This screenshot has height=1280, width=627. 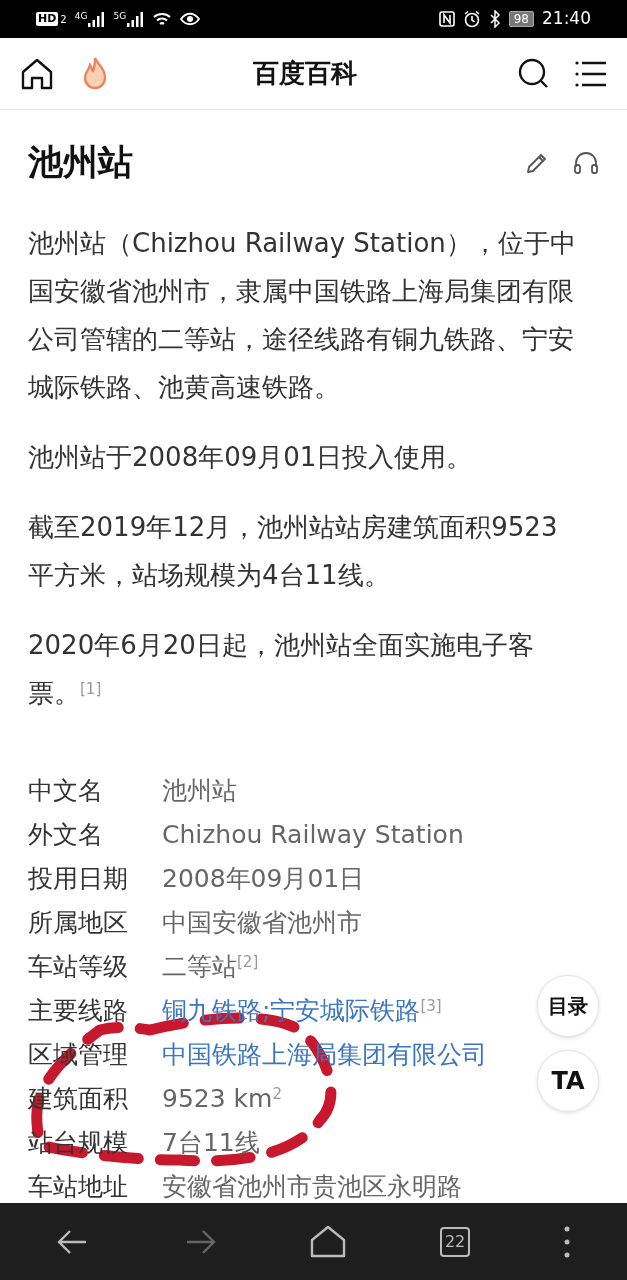 I want to click on bluetooth-icon, so click(x=494, y=19).